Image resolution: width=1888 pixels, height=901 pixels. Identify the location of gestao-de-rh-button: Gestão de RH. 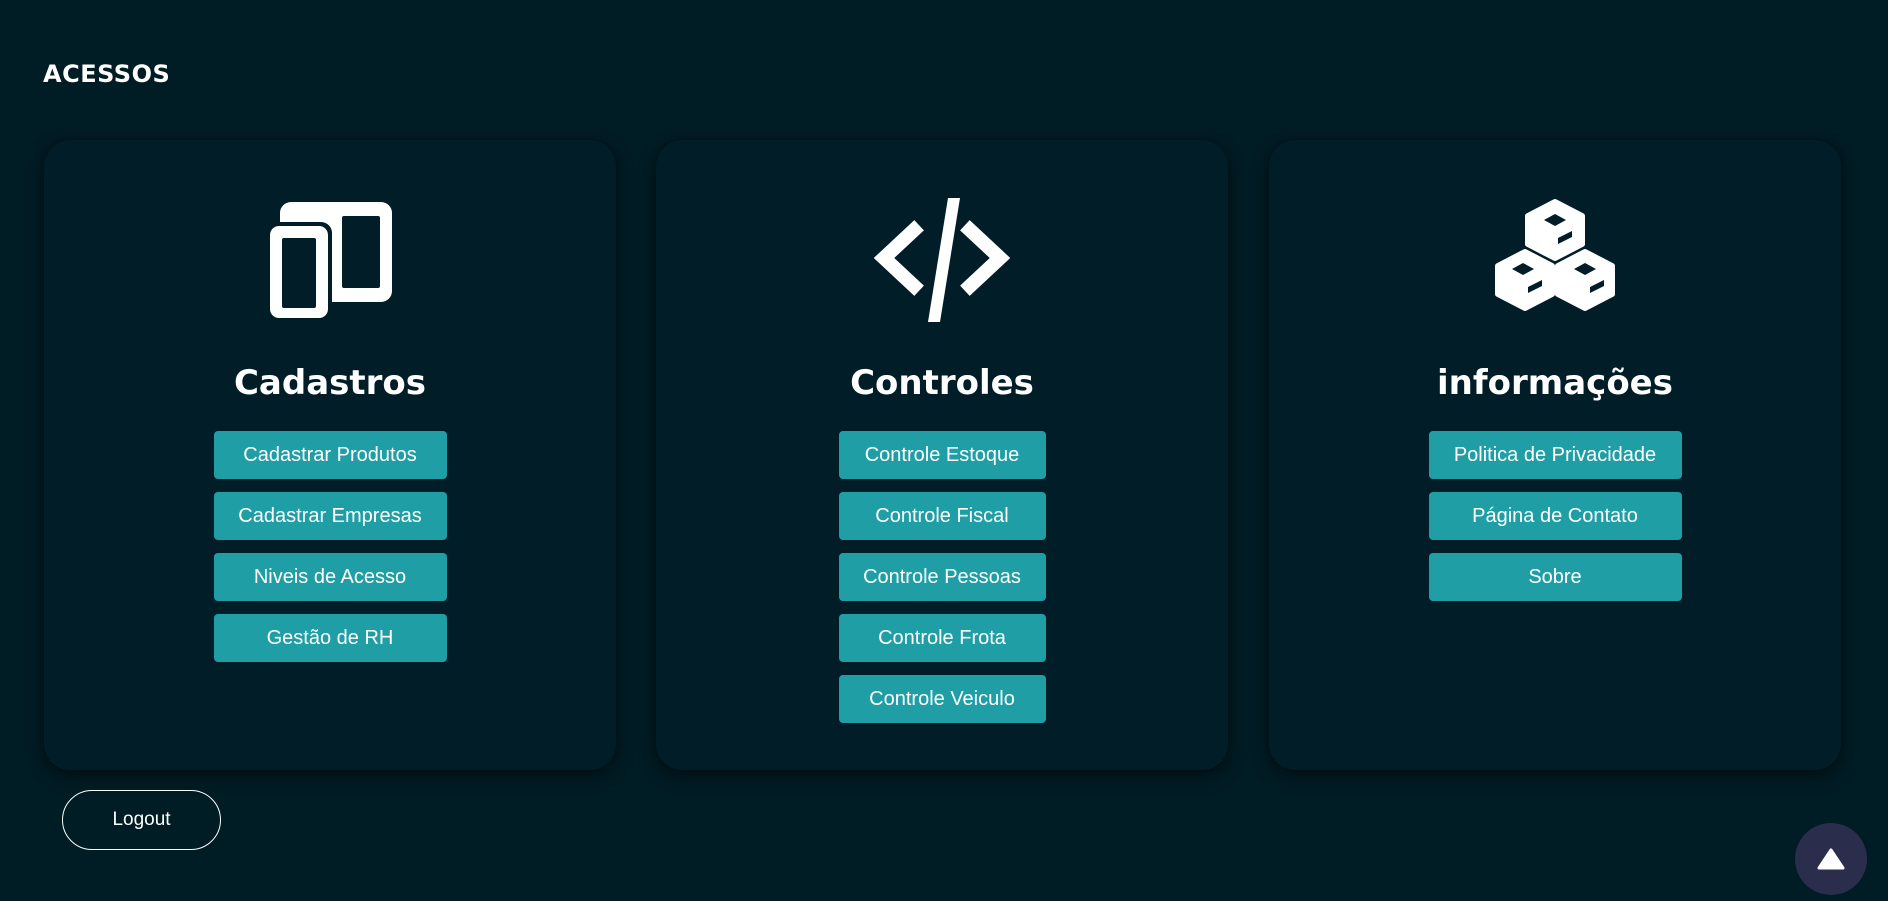
(330, 638).